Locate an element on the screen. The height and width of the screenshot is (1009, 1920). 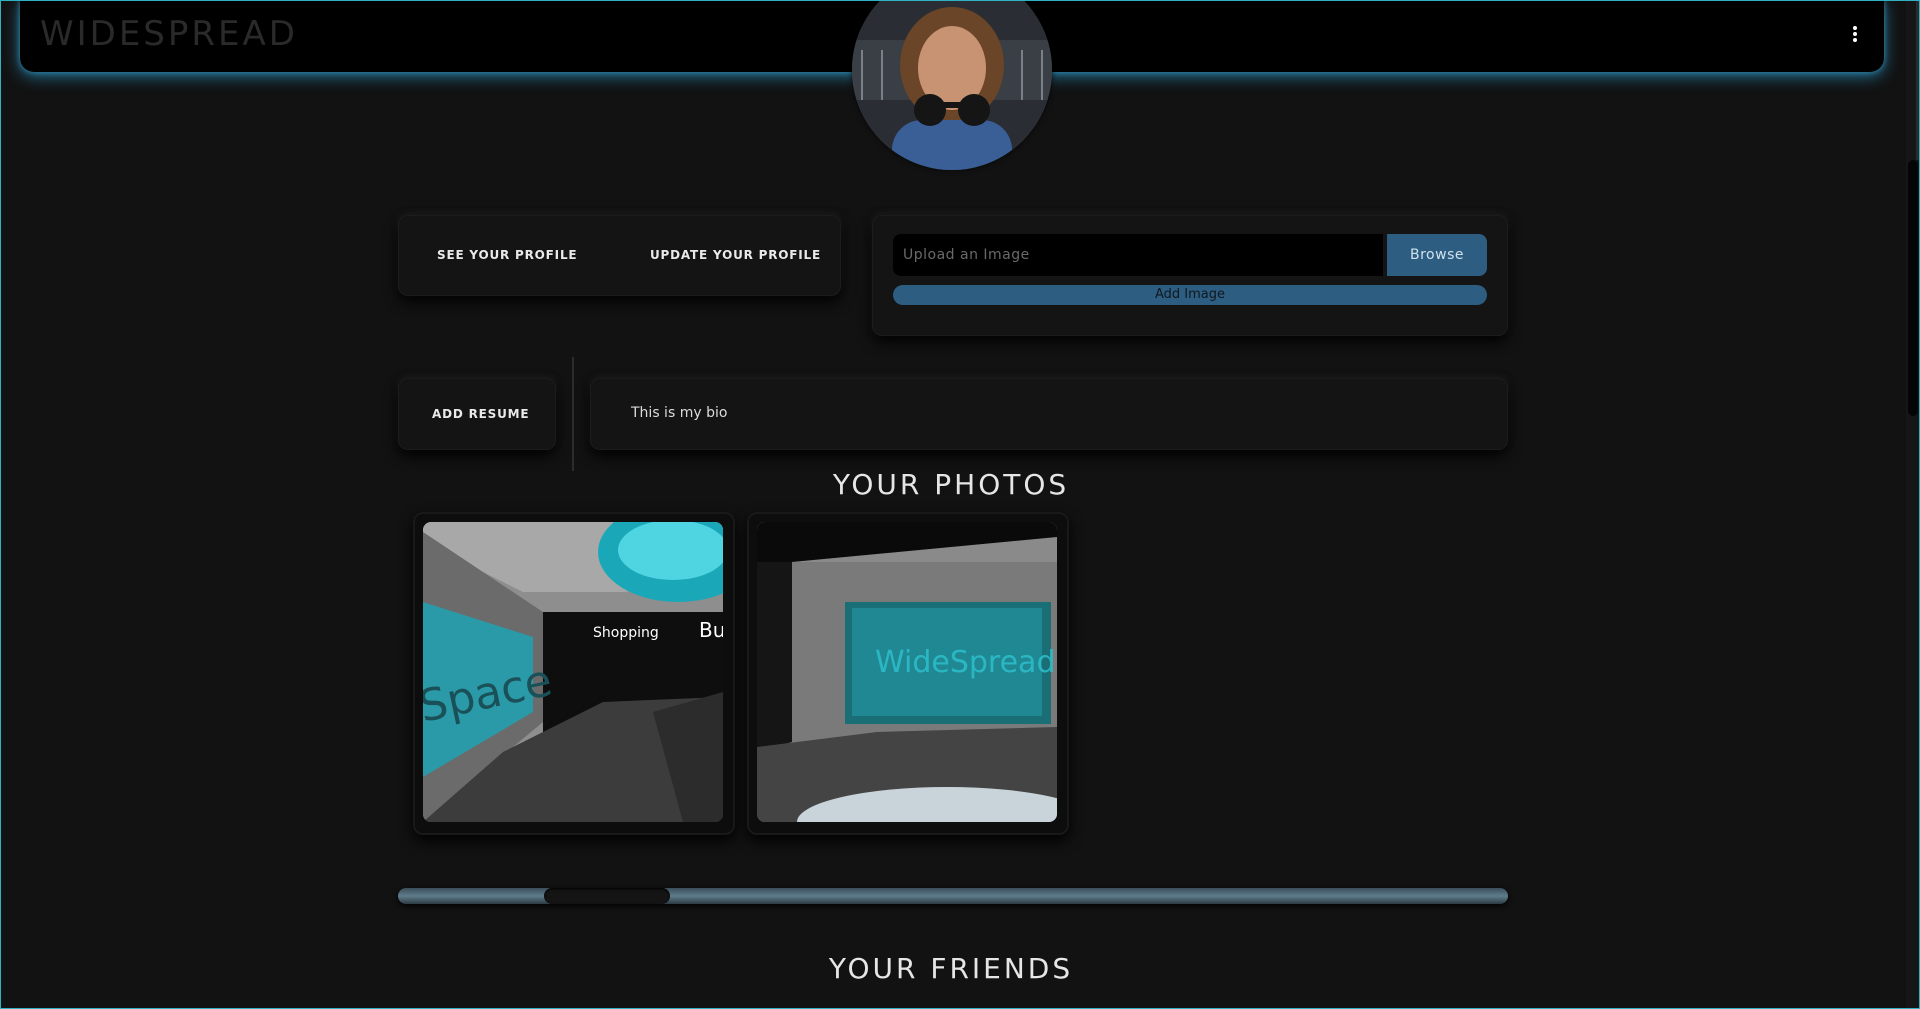
photo-1-image: Space Shopping Bu is located at coordinates (573, 672).